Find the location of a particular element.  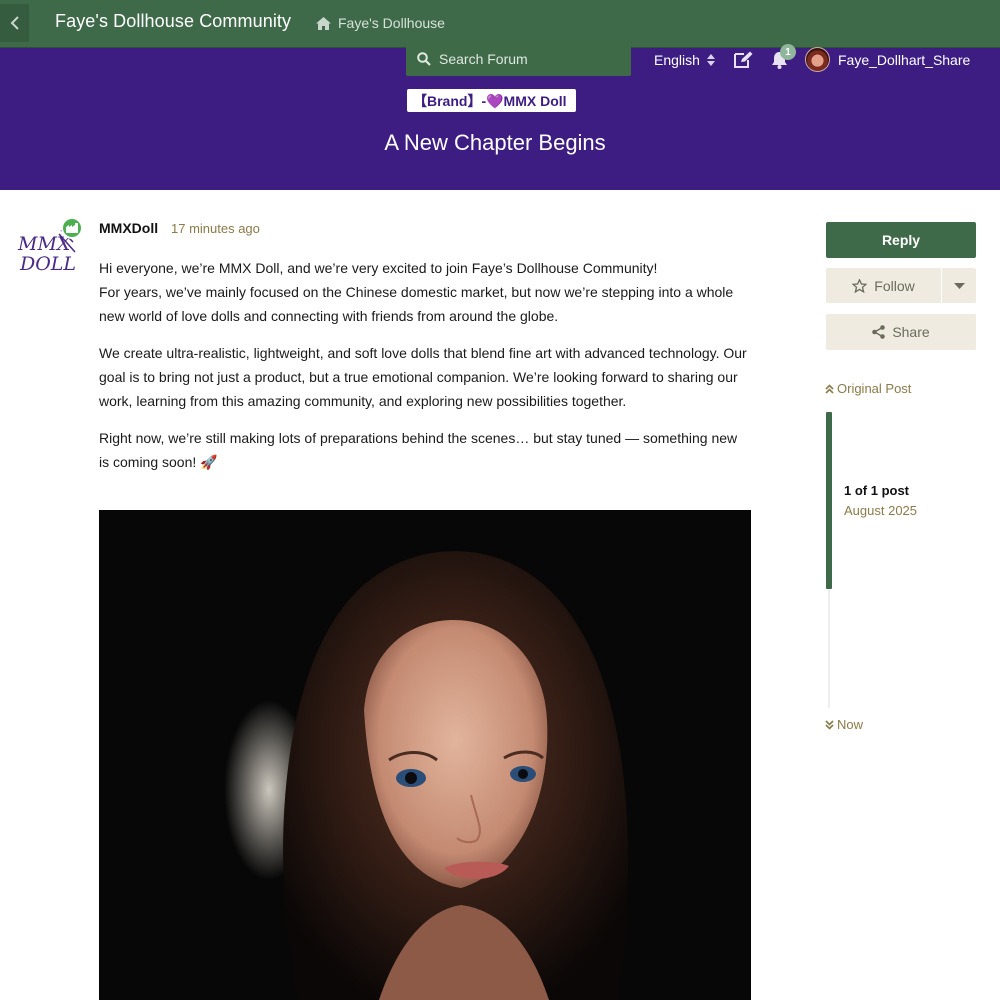

post-timestamp: 17 minutes ago is located at coordinates (215, 228).